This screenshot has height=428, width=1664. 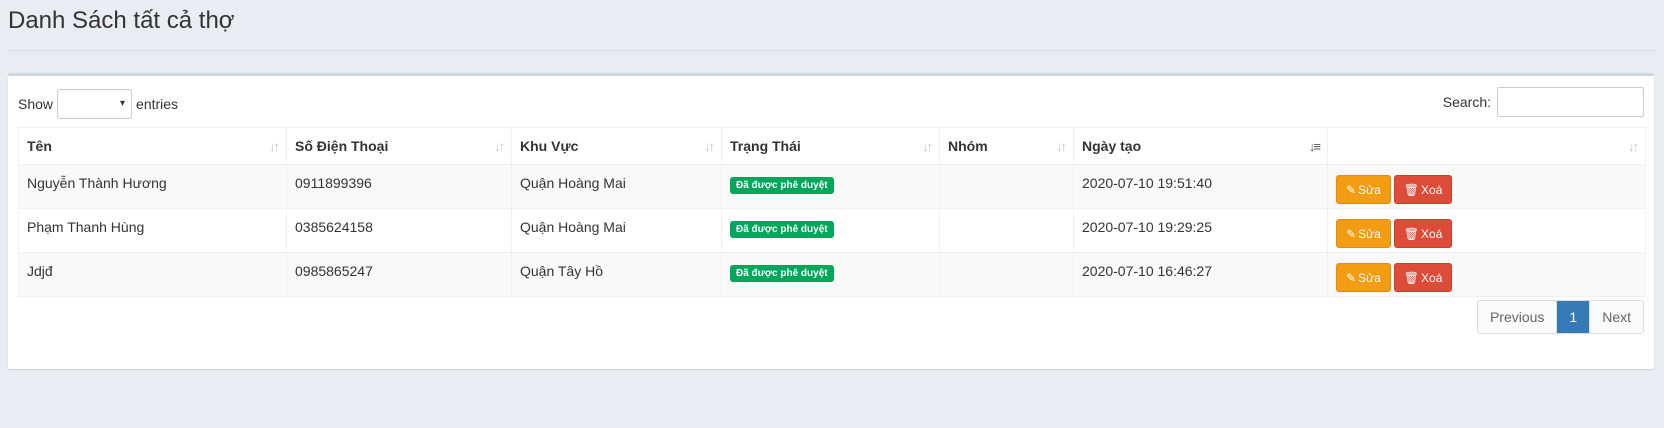 I want to click on entries-label: entries, so click(x=157, y=104).